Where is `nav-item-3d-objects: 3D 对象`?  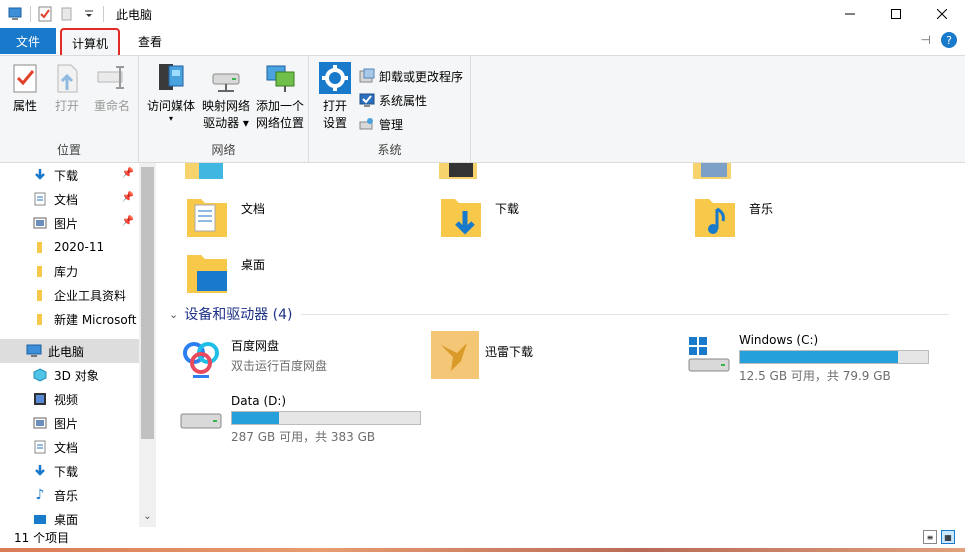 nav-item-3d-objects: 3D 对象 is located at coordinates (78, 375).